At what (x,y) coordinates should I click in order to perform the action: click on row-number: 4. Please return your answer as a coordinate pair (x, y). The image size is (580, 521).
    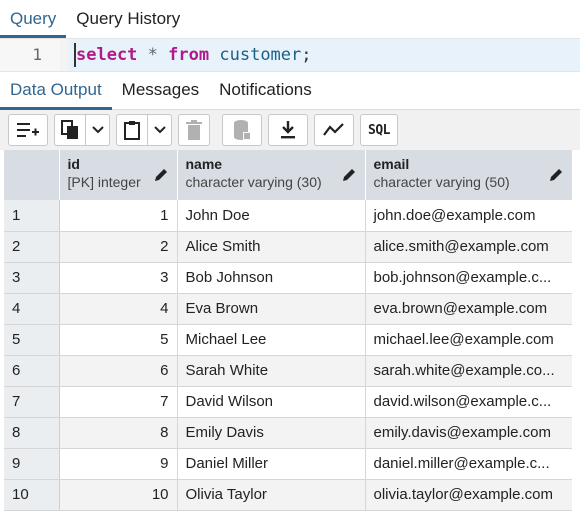
    Looking at the image, I should click on (32, 309).